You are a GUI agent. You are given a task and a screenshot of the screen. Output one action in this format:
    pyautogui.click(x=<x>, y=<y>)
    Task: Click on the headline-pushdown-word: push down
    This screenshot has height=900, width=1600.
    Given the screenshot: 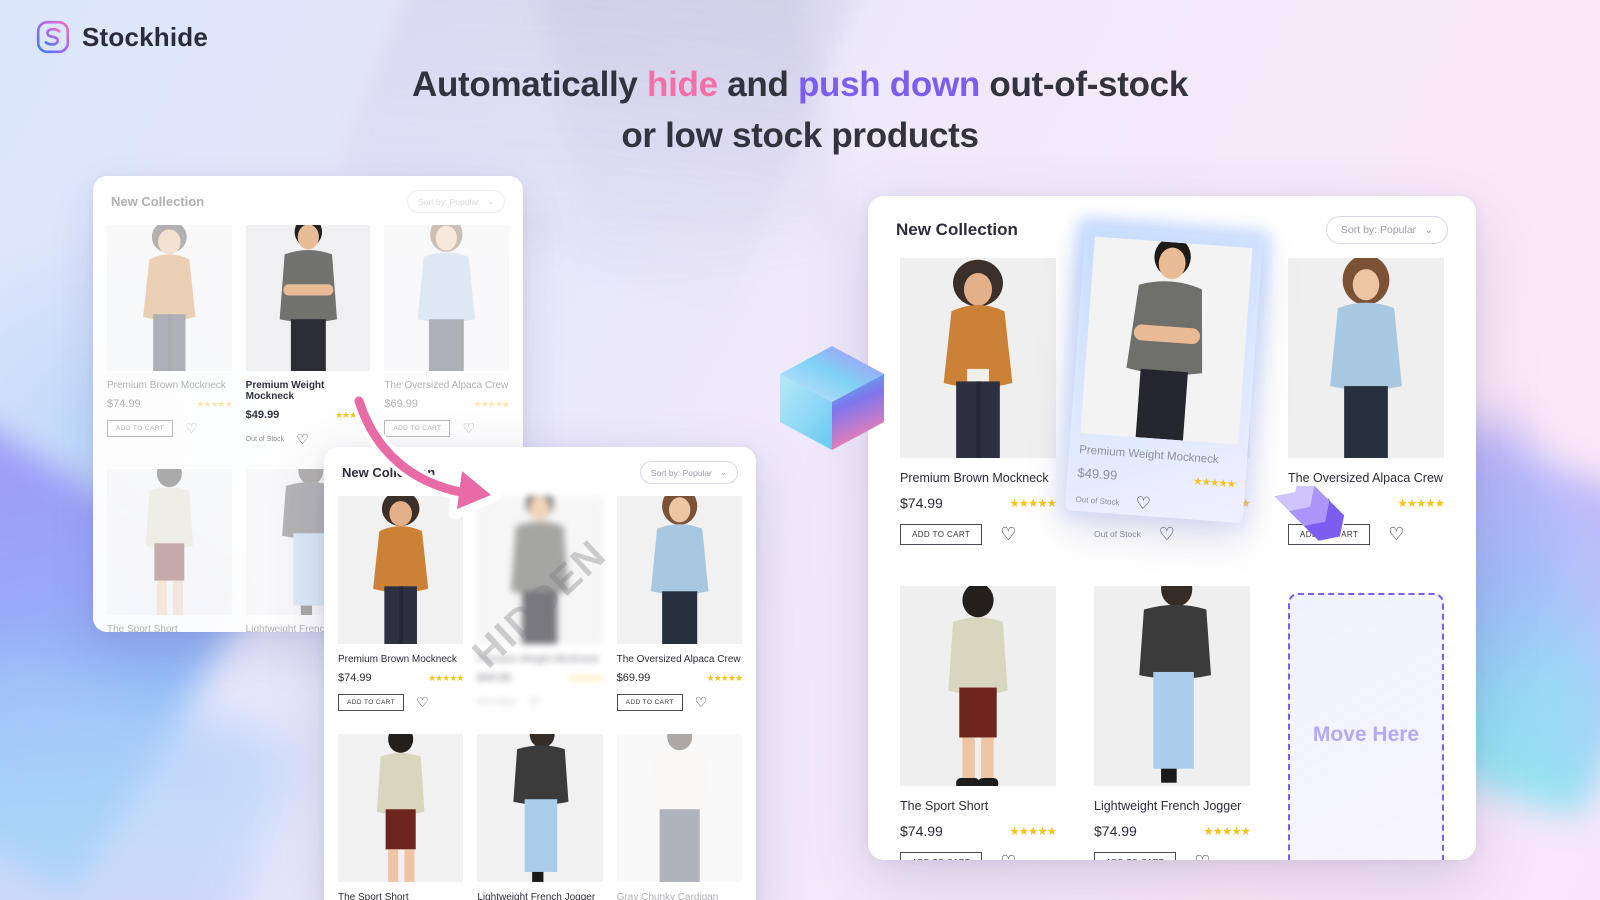 What is the action you would take?
    pyautogui.click(x=888, y=84)
    